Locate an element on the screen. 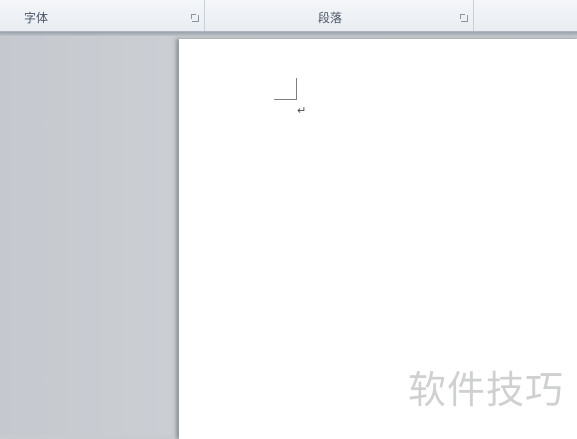 This screenshot has width=577, height=439. font-group-label: 字体 is located at coordinates (36, 18).